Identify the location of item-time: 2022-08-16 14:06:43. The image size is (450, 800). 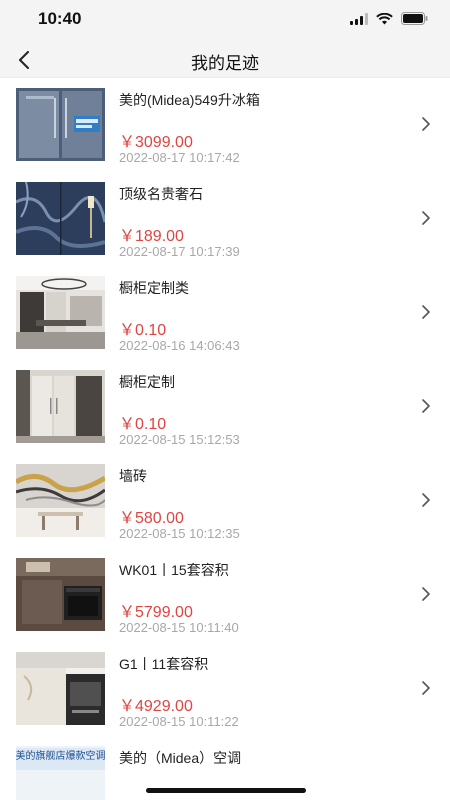
(179, 345).